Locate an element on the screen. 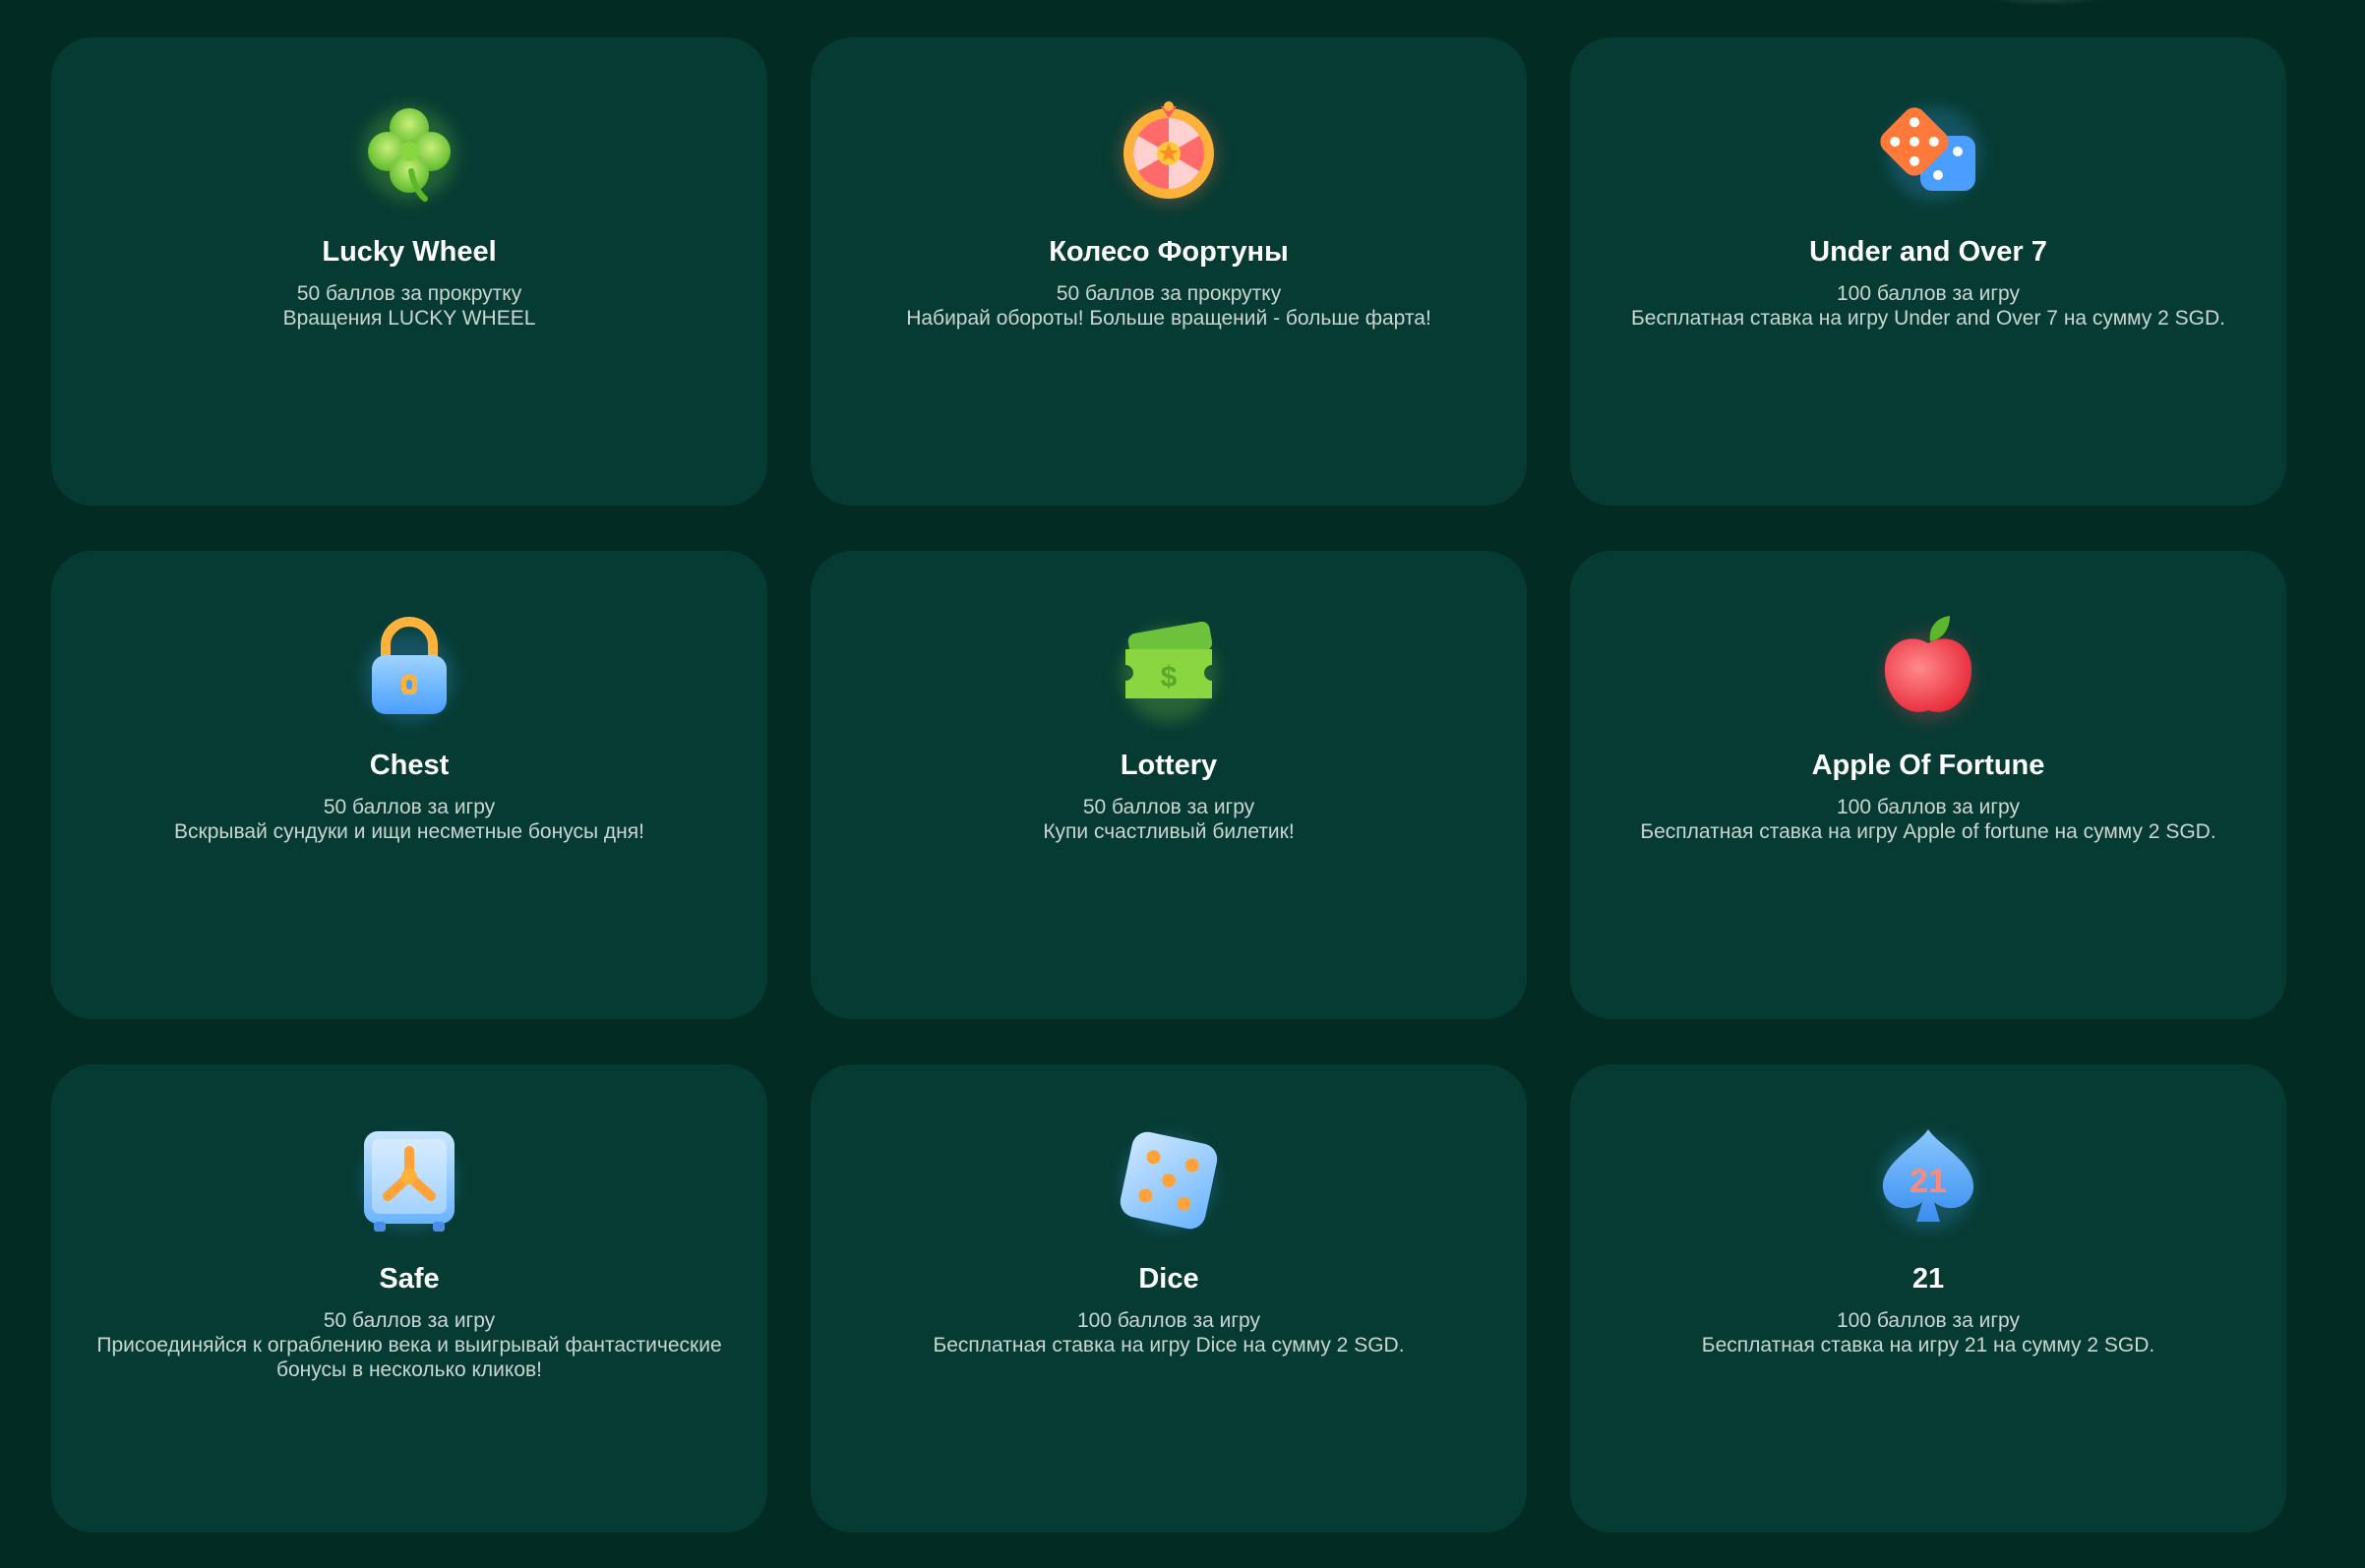  padlock-icon is located at coordinates (409, 669).